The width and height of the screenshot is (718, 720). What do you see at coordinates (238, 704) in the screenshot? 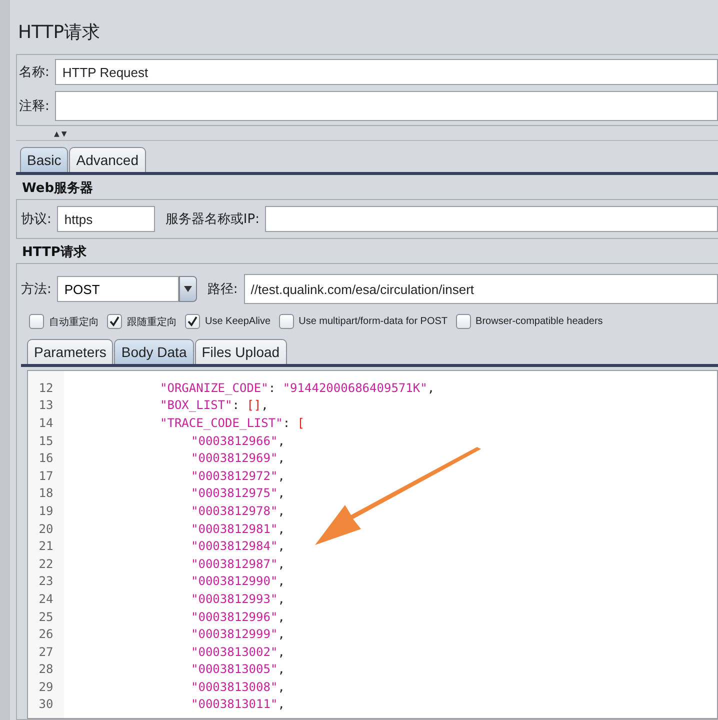
I see `code-line: "0003813011",` at bounding box center [238, 704].